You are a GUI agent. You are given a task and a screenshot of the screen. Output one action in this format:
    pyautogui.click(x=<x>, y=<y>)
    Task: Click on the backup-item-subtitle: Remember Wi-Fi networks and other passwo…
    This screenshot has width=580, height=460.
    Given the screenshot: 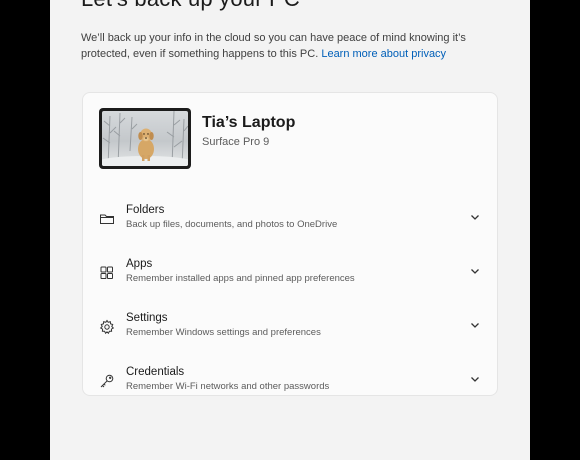 What is the action you would take?
    pyautogui.click(x=228, y=386)
    